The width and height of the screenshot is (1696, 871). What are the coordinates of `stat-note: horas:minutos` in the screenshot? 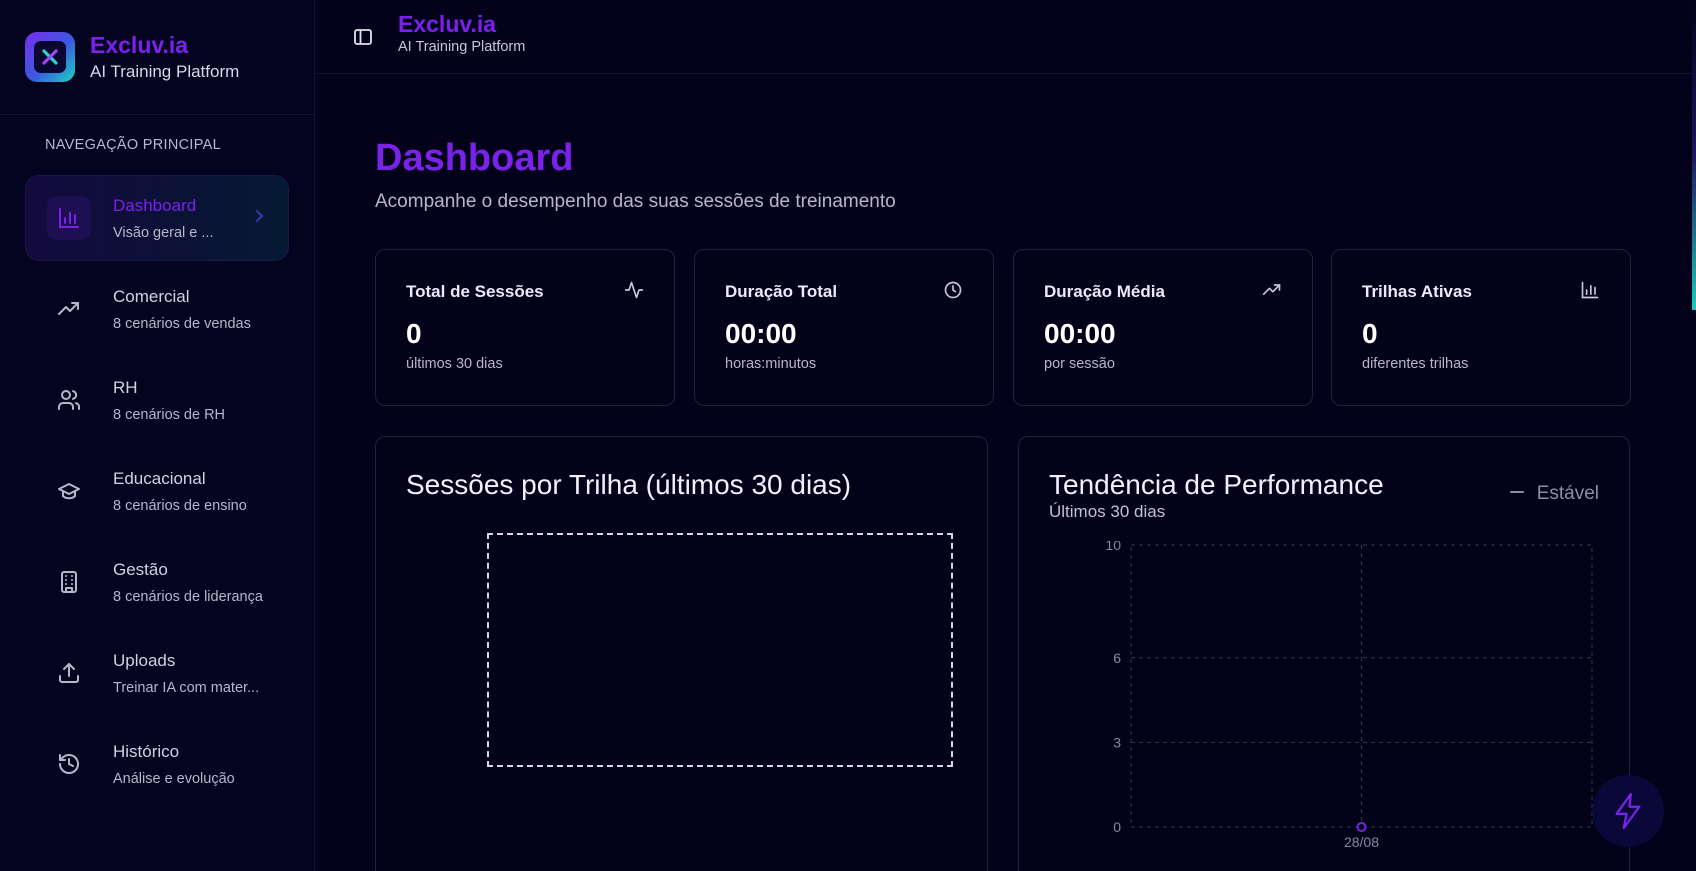 It's located at (771, 364).